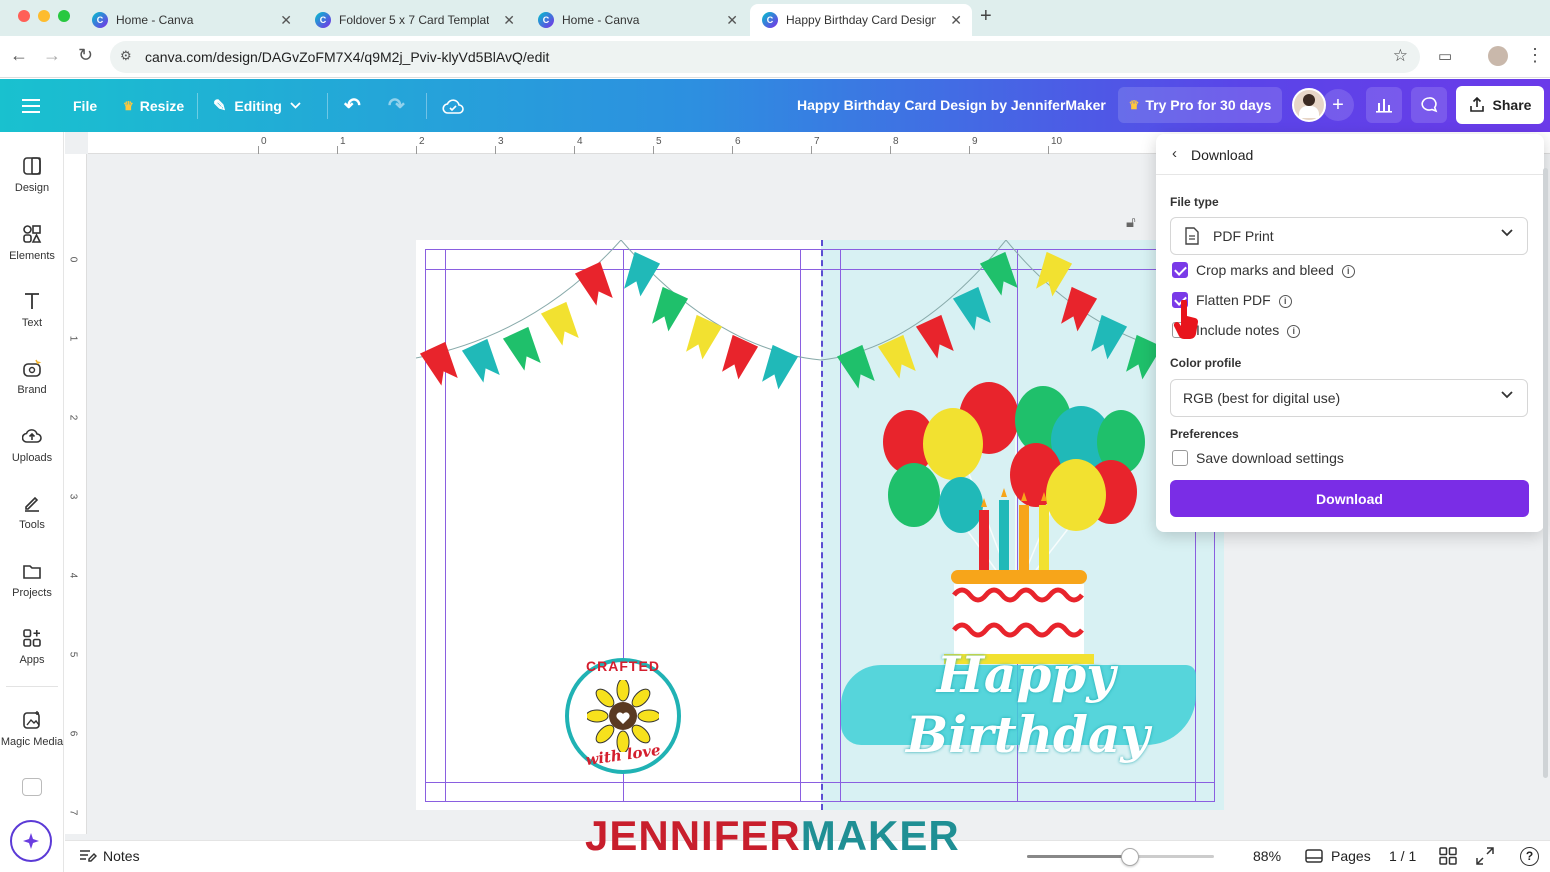  What do you see at coordinates (1529, 856) in the screenshot?
I see `help-icon: ?` at bounding box center [1529, 856].